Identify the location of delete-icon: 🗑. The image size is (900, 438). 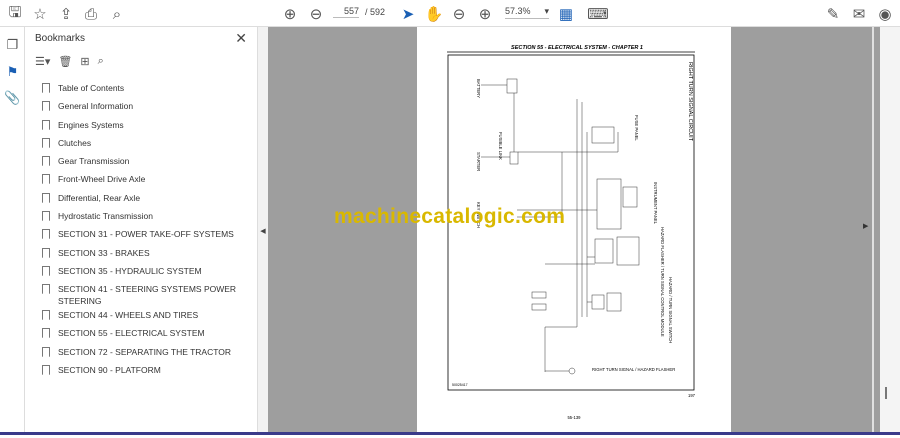
(65, 61).